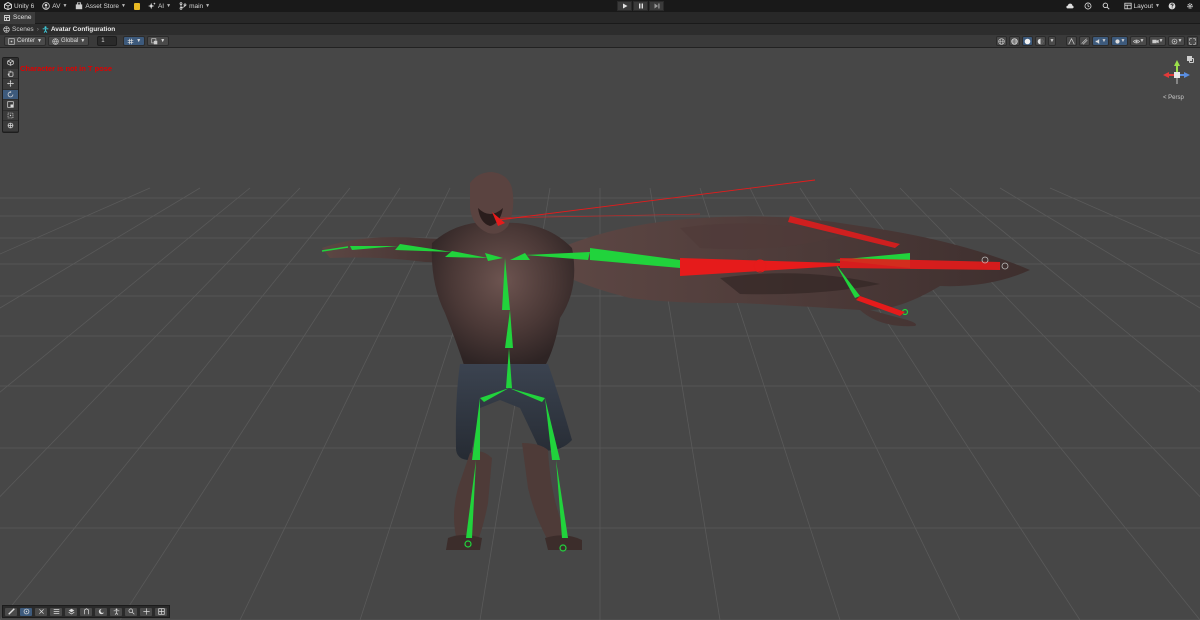 The height and width of the screenshot is (620, 1200). Describe the element at coordinates (1192, 41) in the screenshot. I see `maximize-button` at that location.